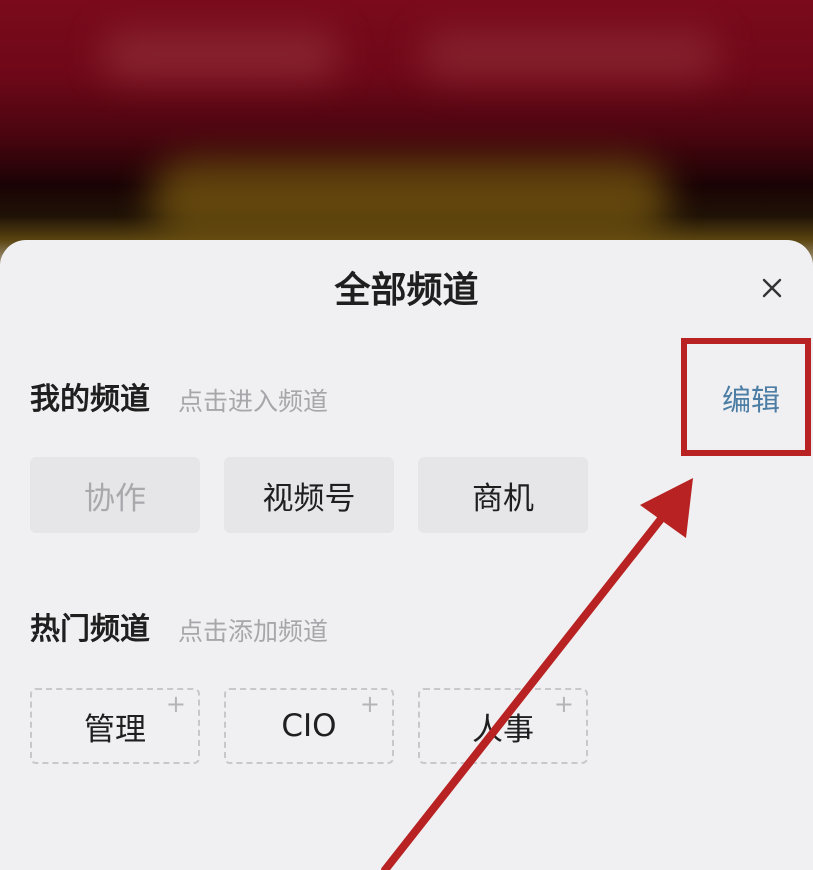 The height and width of the screenshot is (870, 813). I want to click on channel-chip-label: 视频号, so click(309, 498).